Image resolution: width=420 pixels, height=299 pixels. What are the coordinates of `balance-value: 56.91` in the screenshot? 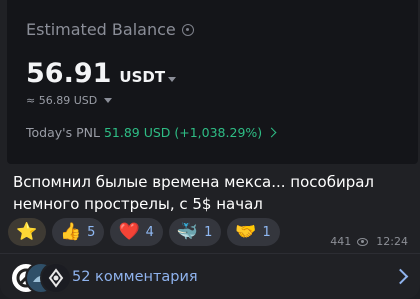 It's located at (69, 73).